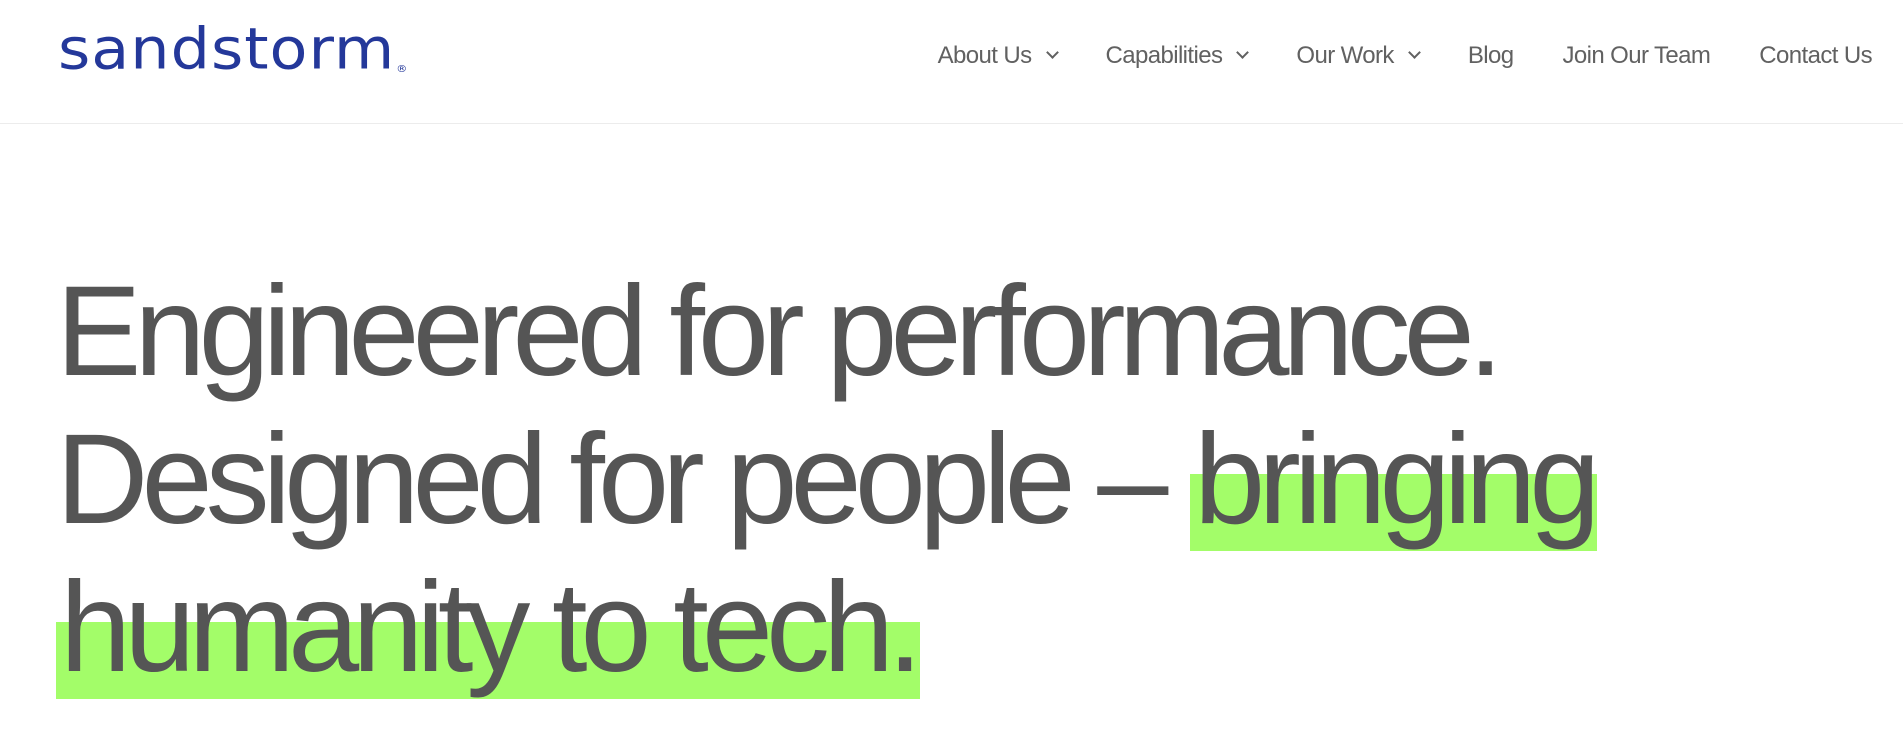 This screenshot has width=1903, height=733. I want to click on nav-item-label: About Us, so click(985, 55).